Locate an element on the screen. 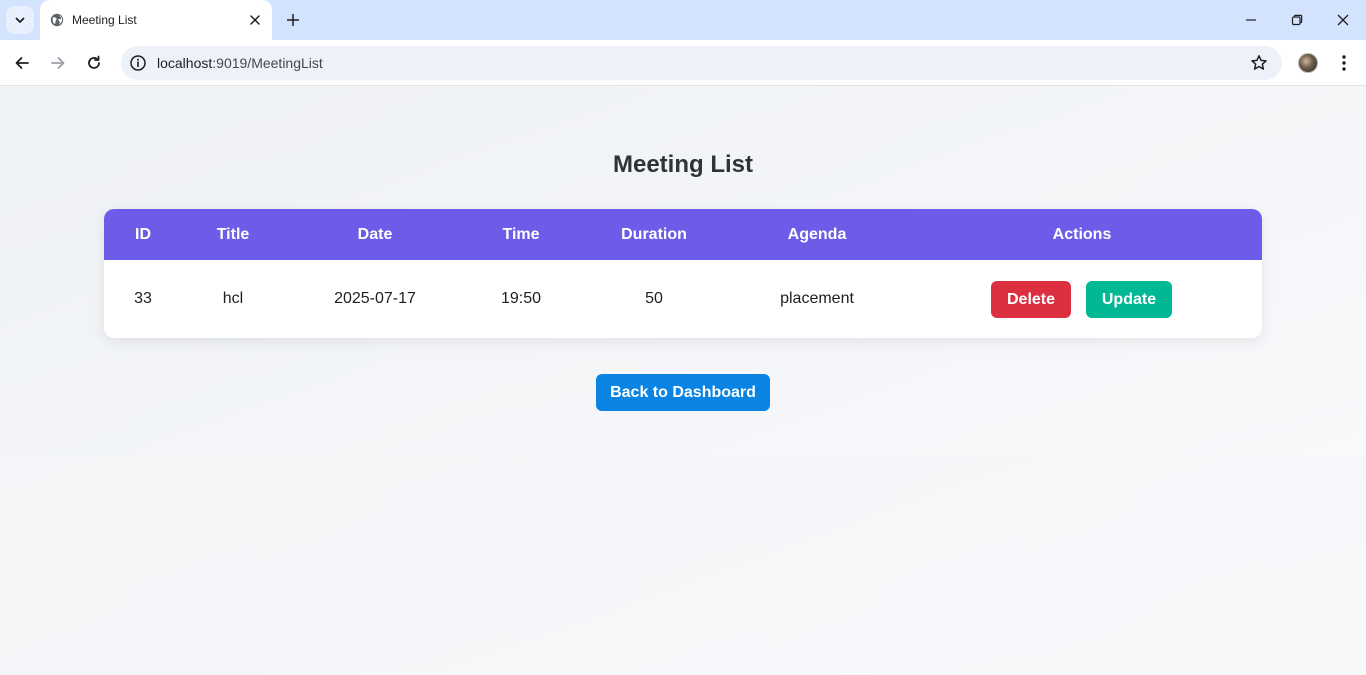 This screenshot has width=1366, height=675. address-bar: localhost:9019/MeetingList is located at coordinates (701, 63).